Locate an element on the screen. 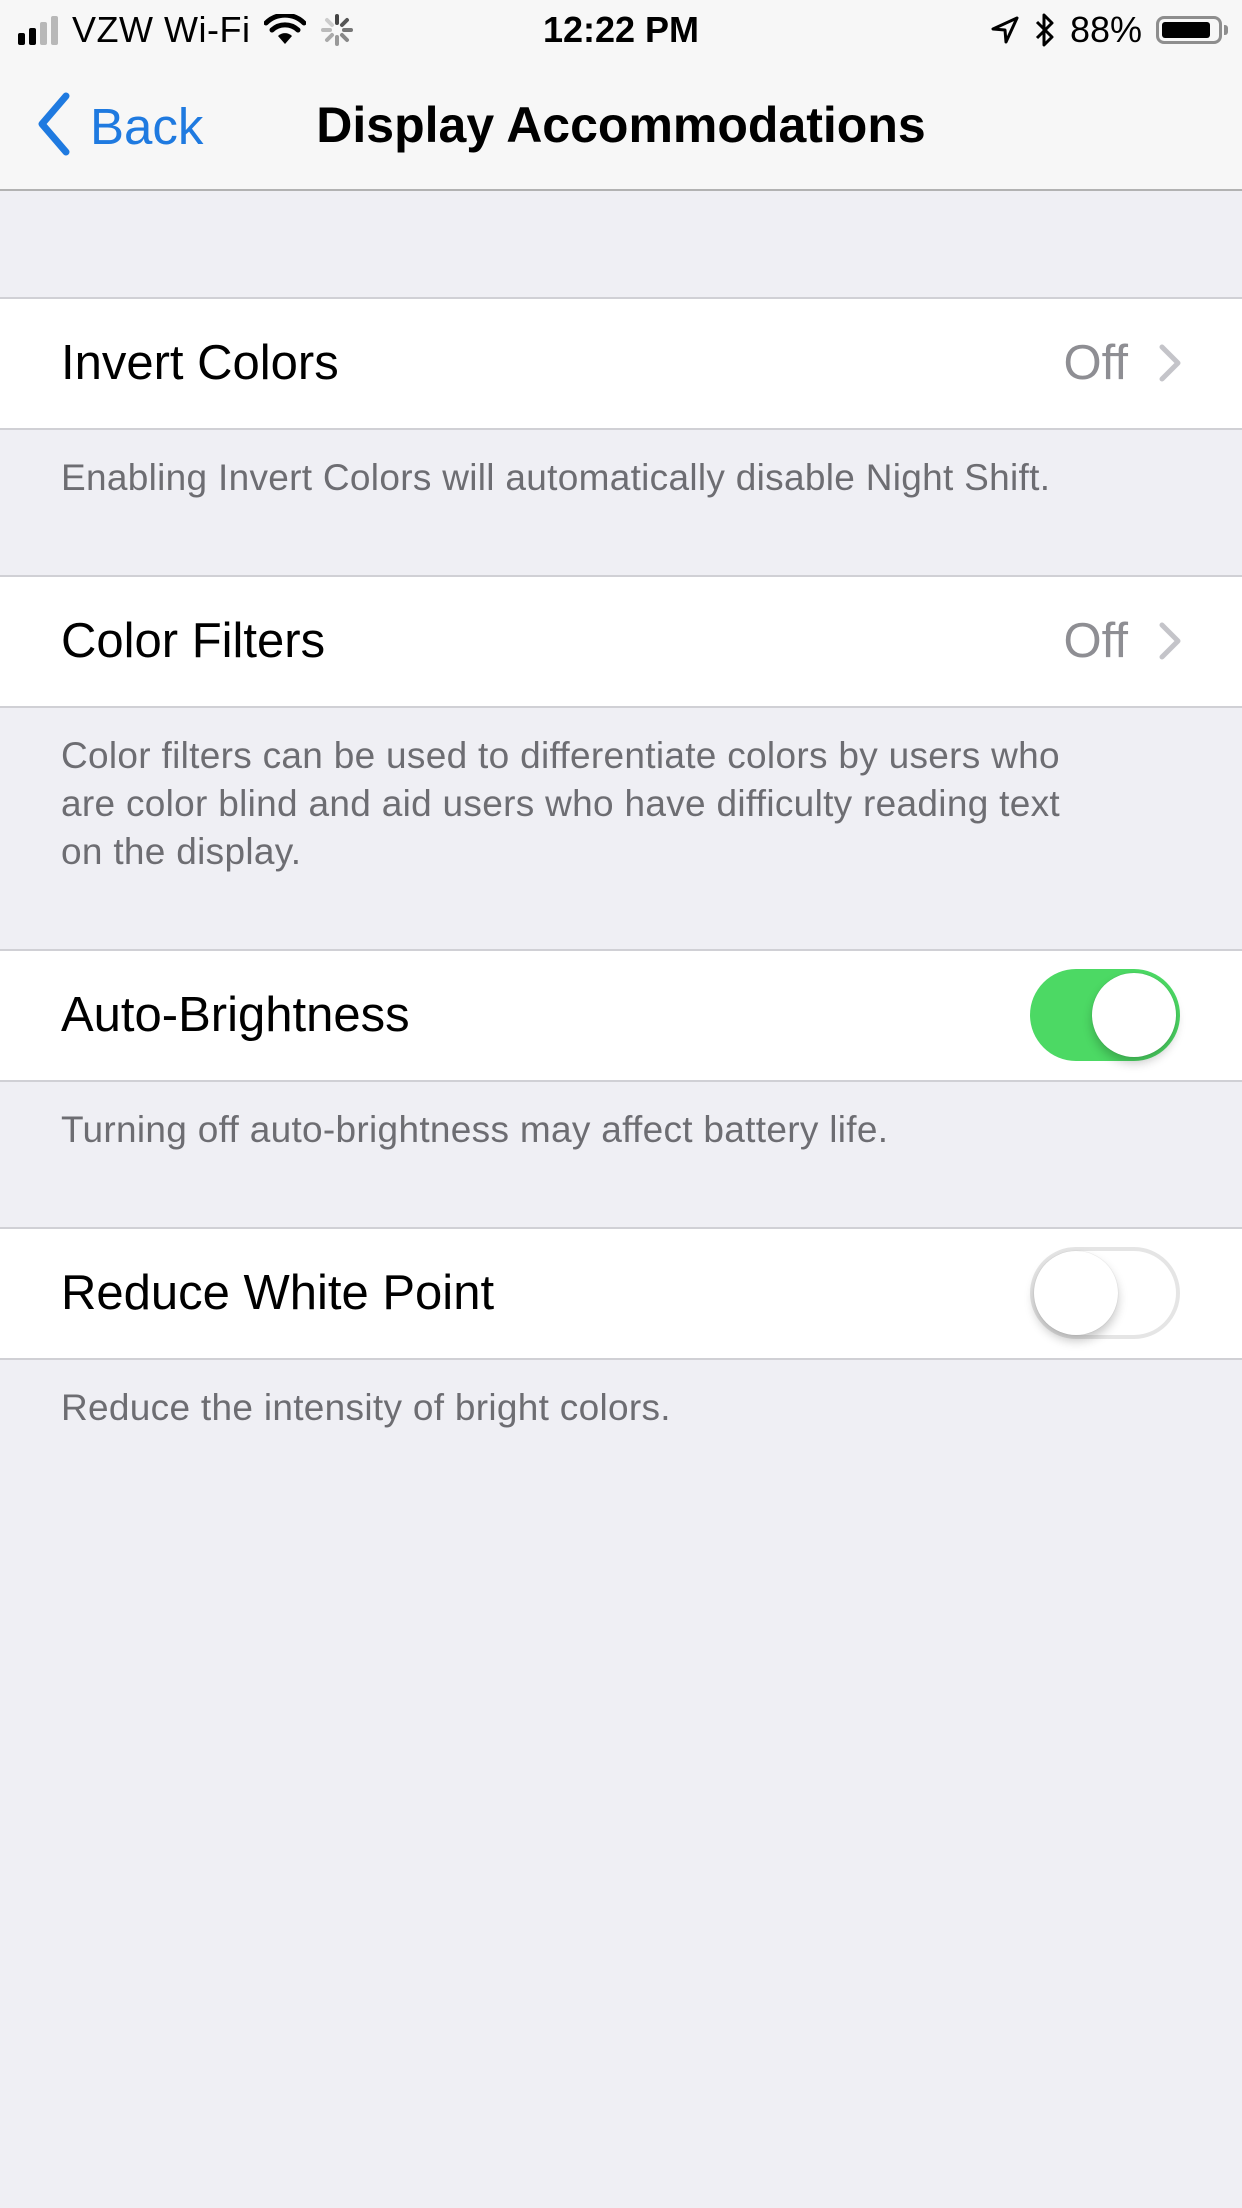 This screenshot has width=1242, height=2208. status-bar-right: 88% is located at coordinates (1109, 30).